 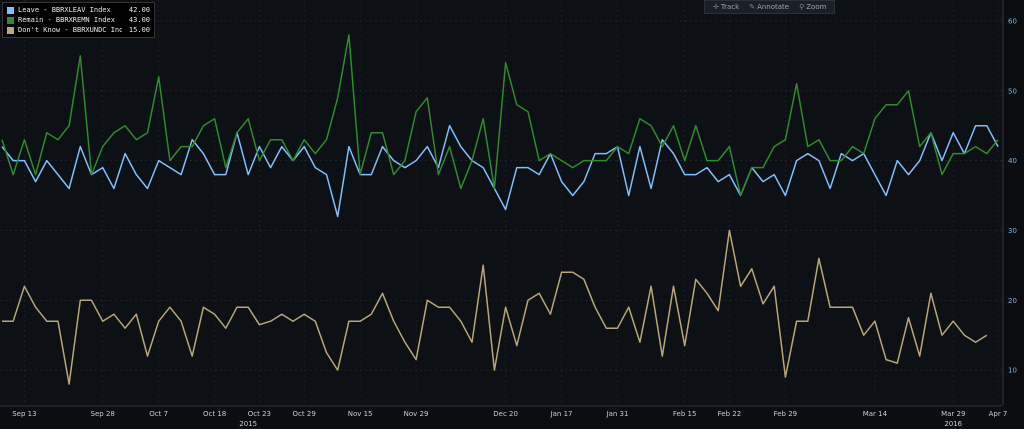 I want to click on x-tick-label: Dec 20, so click(x=505, y=414).